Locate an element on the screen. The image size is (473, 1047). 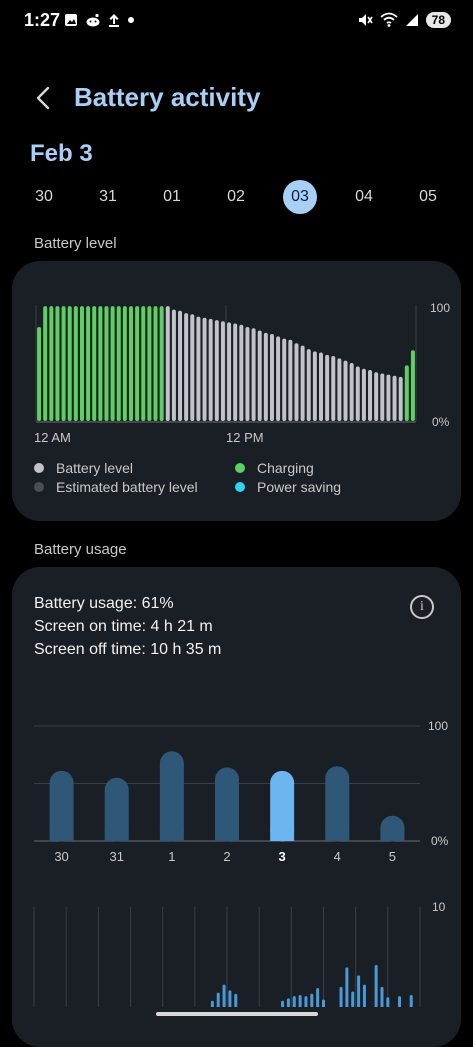
day-selector: 30 31 01 02 03 04 05 is located at coordinates (236, 197).